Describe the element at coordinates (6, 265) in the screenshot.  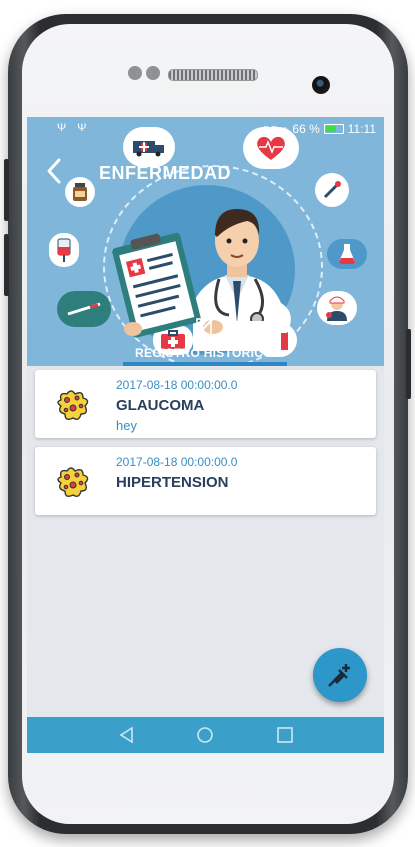
I see `volume-button-lower` at that location.